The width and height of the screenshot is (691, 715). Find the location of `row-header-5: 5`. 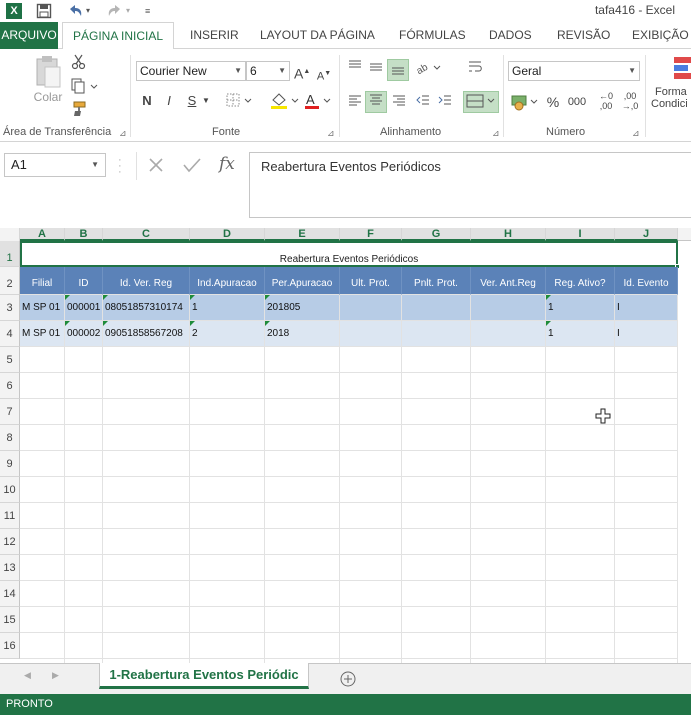

row-header-5: 5 is located at coordinates (10, 360).